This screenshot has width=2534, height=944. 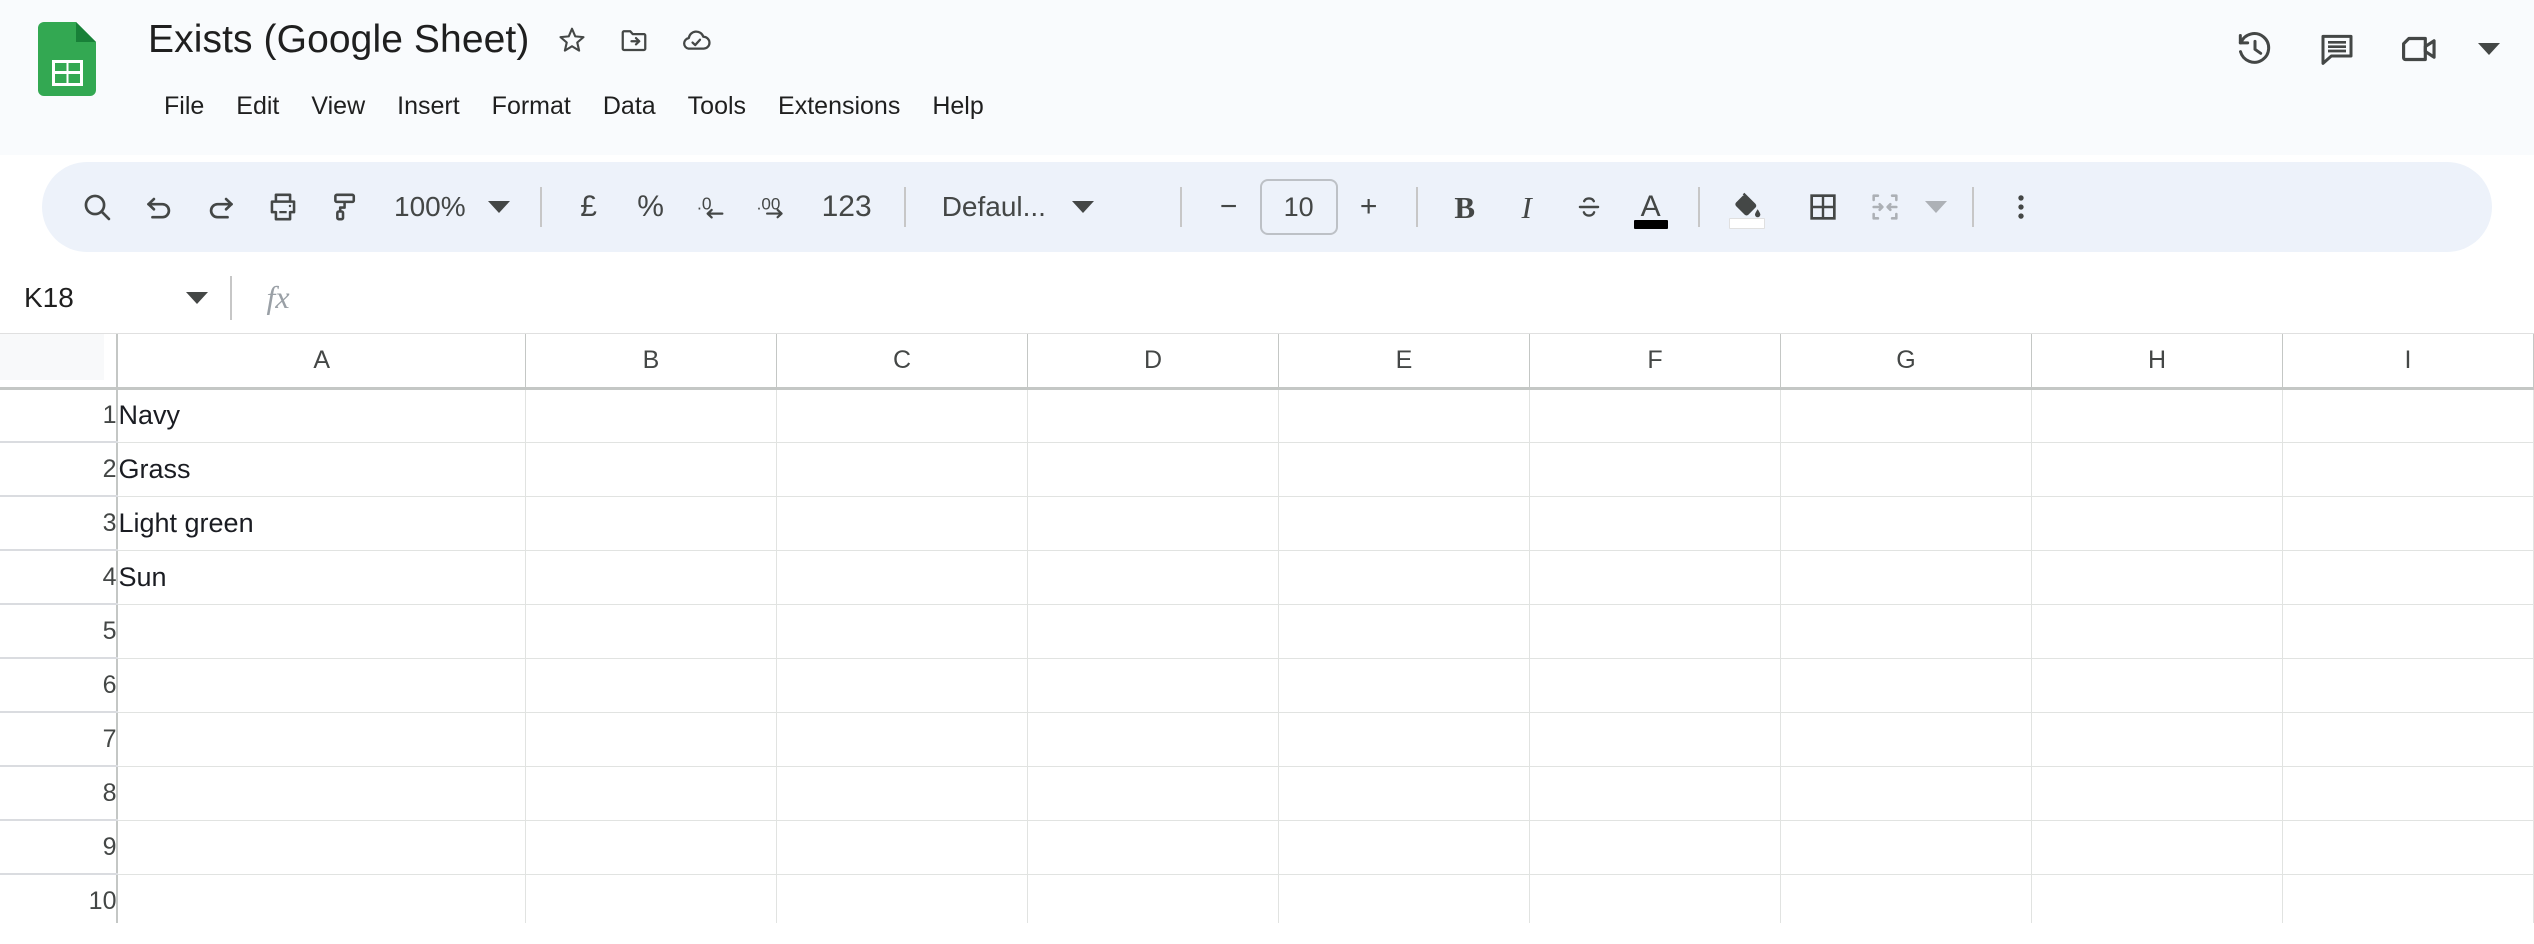 What do you see at coordinates (651, 793) in the screenshot?
I see `cell-b8` at bounding box center [651, 793].